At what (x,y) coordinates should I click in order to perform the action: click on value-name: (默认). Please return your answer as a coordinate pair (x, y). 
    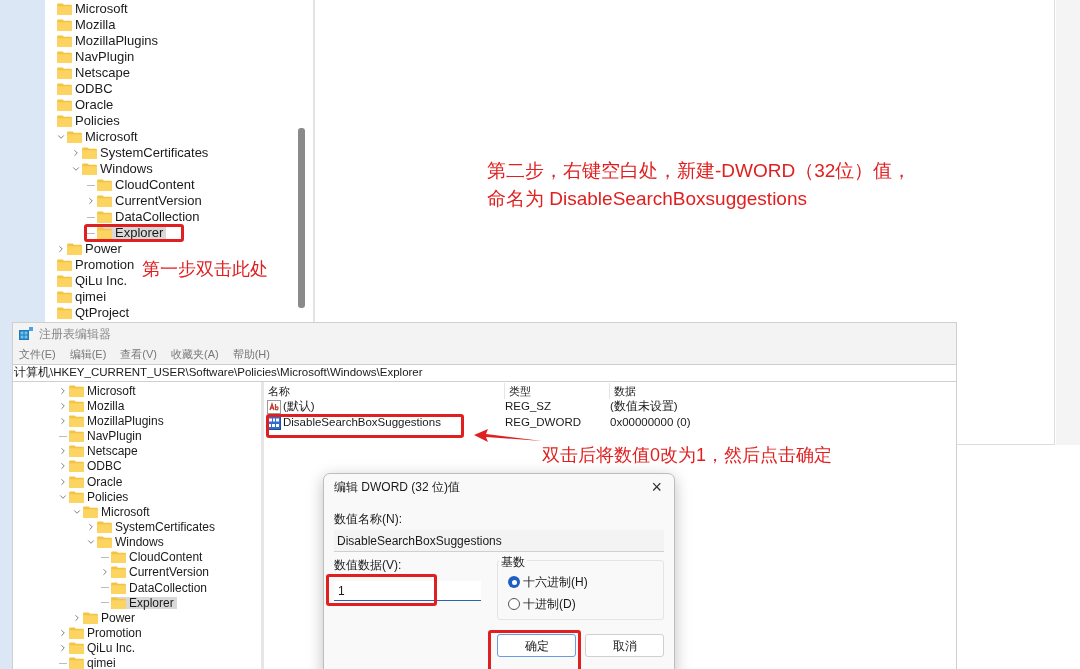
    Looking at the image, I should click on (299, 407).